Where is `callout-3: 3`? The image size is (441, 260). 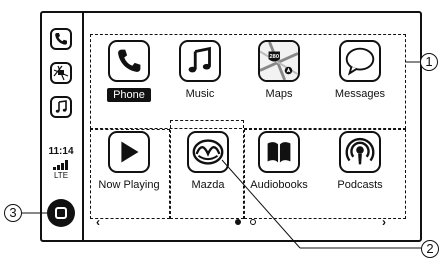
callout-3: 3 is located at coordinates (13, 213).